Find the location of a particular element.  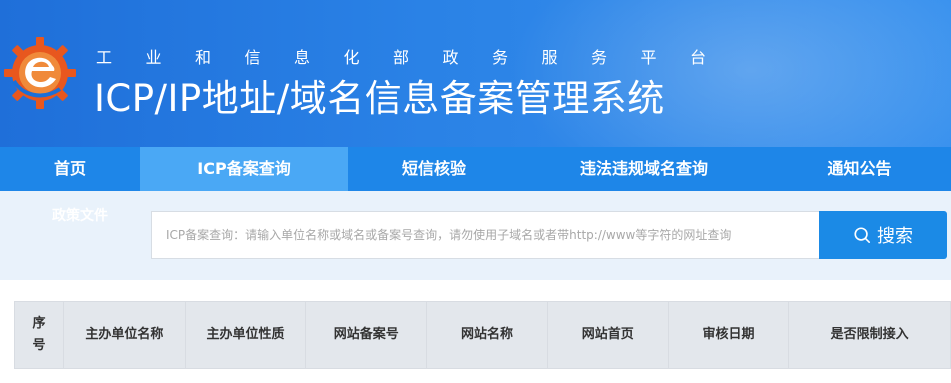

column-header-org-name: 主办单位名称 is located at coordinates (125, 335).